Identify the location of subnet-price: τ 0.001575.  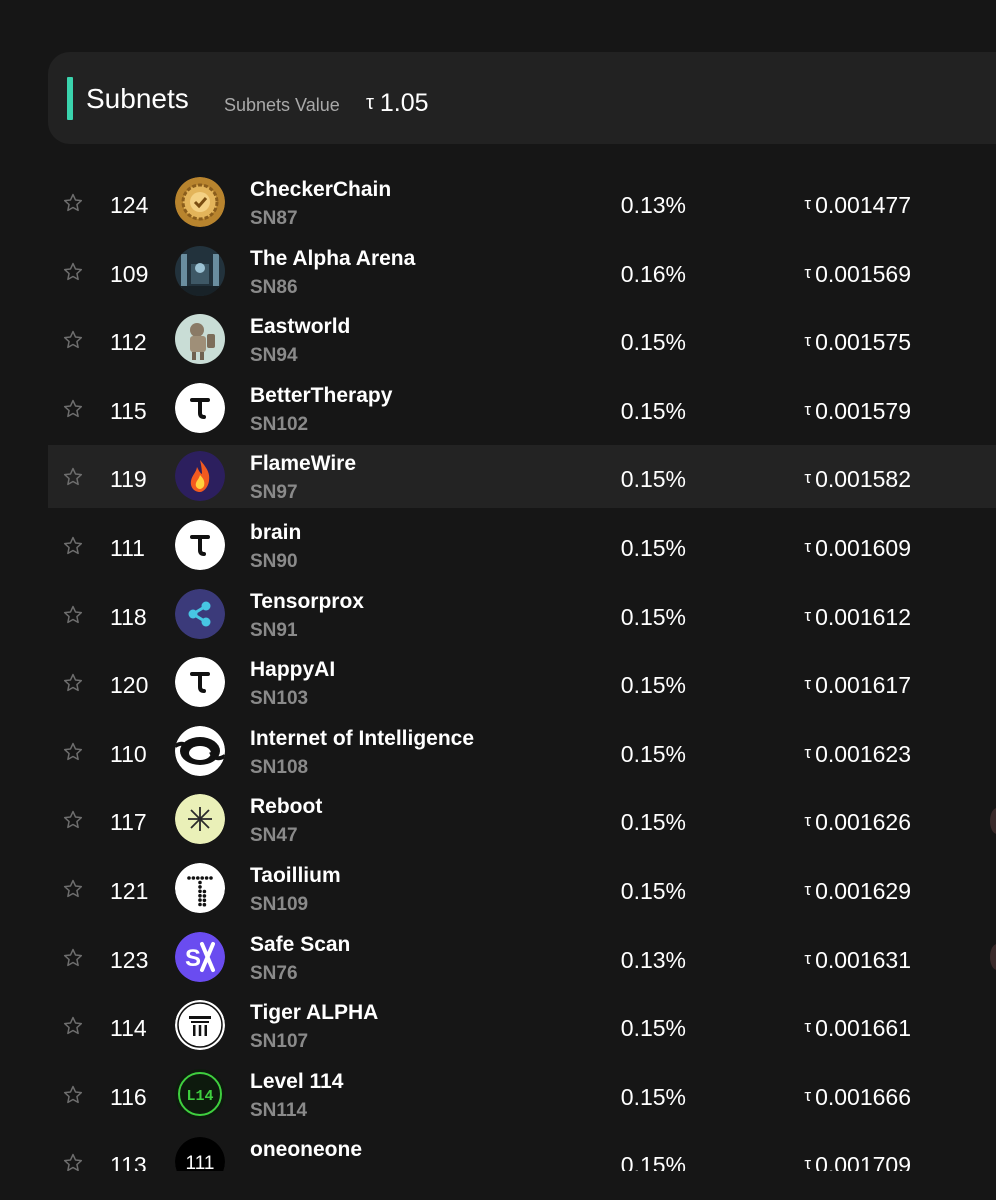
(819, 343).